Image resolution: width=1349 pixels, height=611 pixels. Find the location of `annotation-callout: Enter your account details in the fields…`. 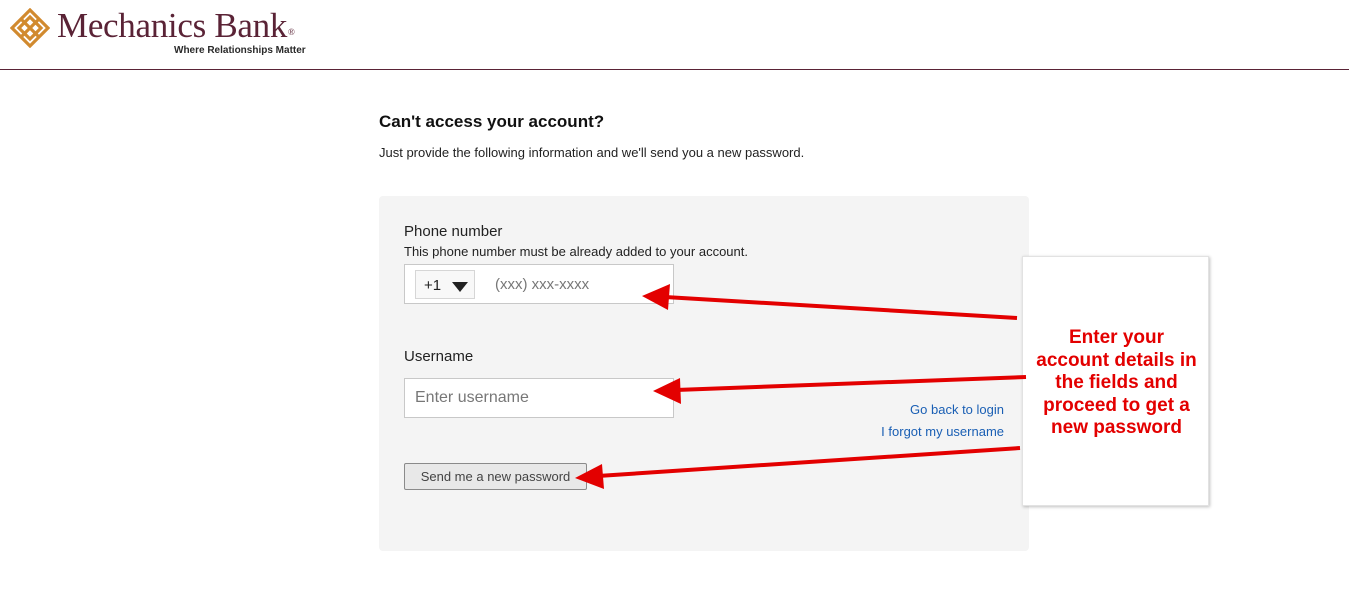

annotation-callout: Enter your account details in the fields… is located at coordinates (1115, 381).